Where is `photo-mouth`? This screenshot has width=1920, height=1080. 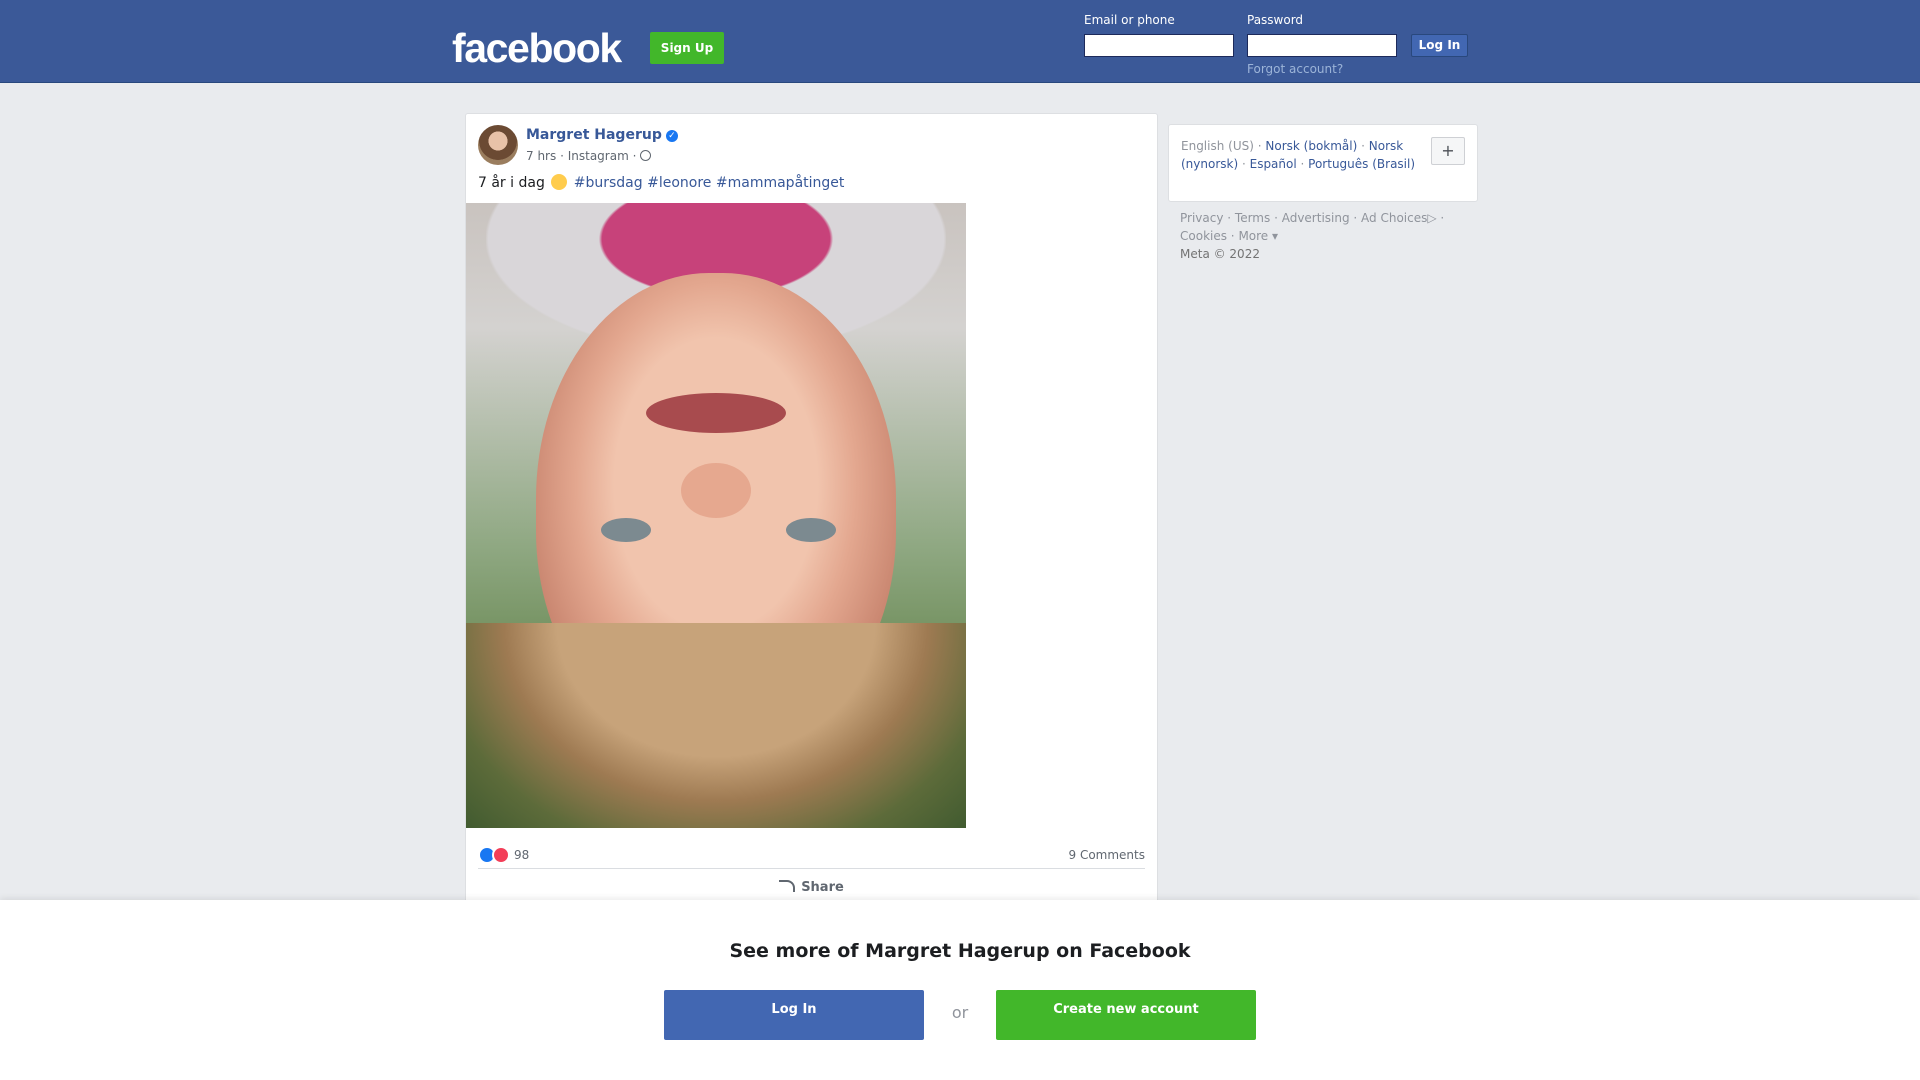 photo-mouth is located at coordinates (716, 413).